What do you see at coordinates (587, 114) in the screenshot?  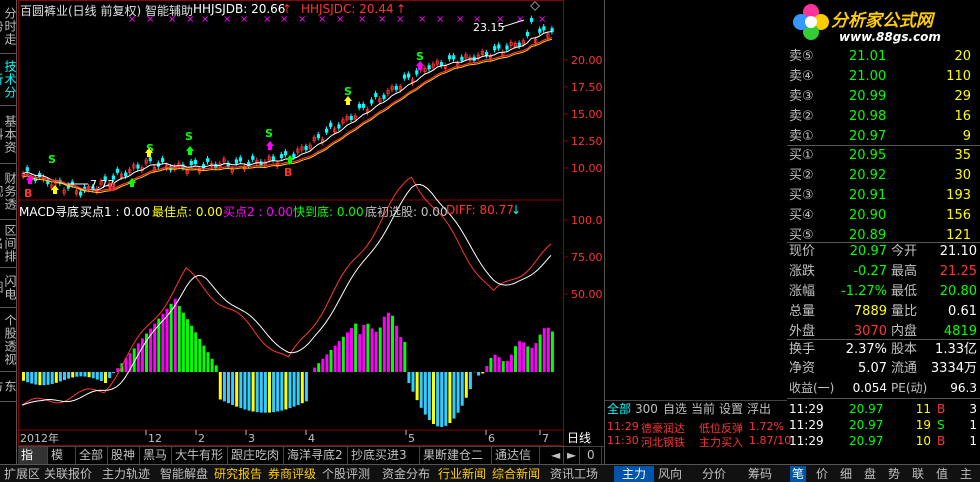 I see `price-tick-label: 15.00` at bounding box center [587, 114].